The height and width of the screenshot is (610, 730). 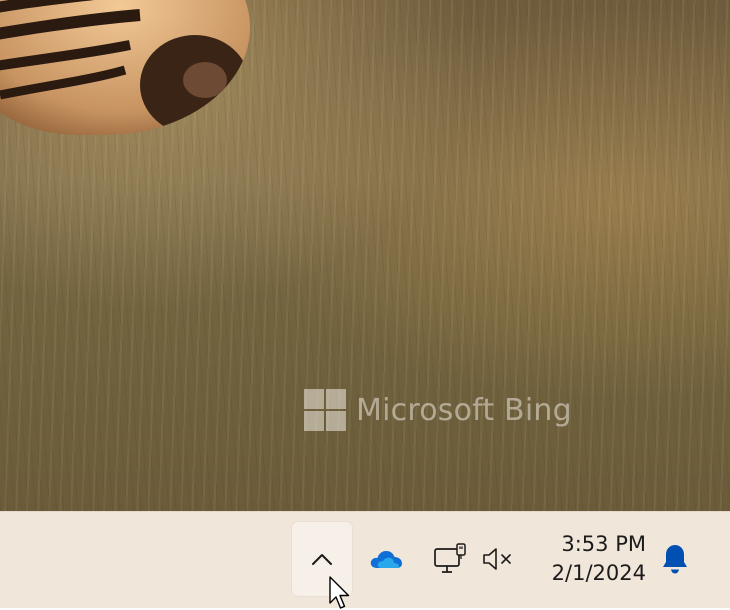 I want to click on chevron-up-icon, so click(x=322, y=559).